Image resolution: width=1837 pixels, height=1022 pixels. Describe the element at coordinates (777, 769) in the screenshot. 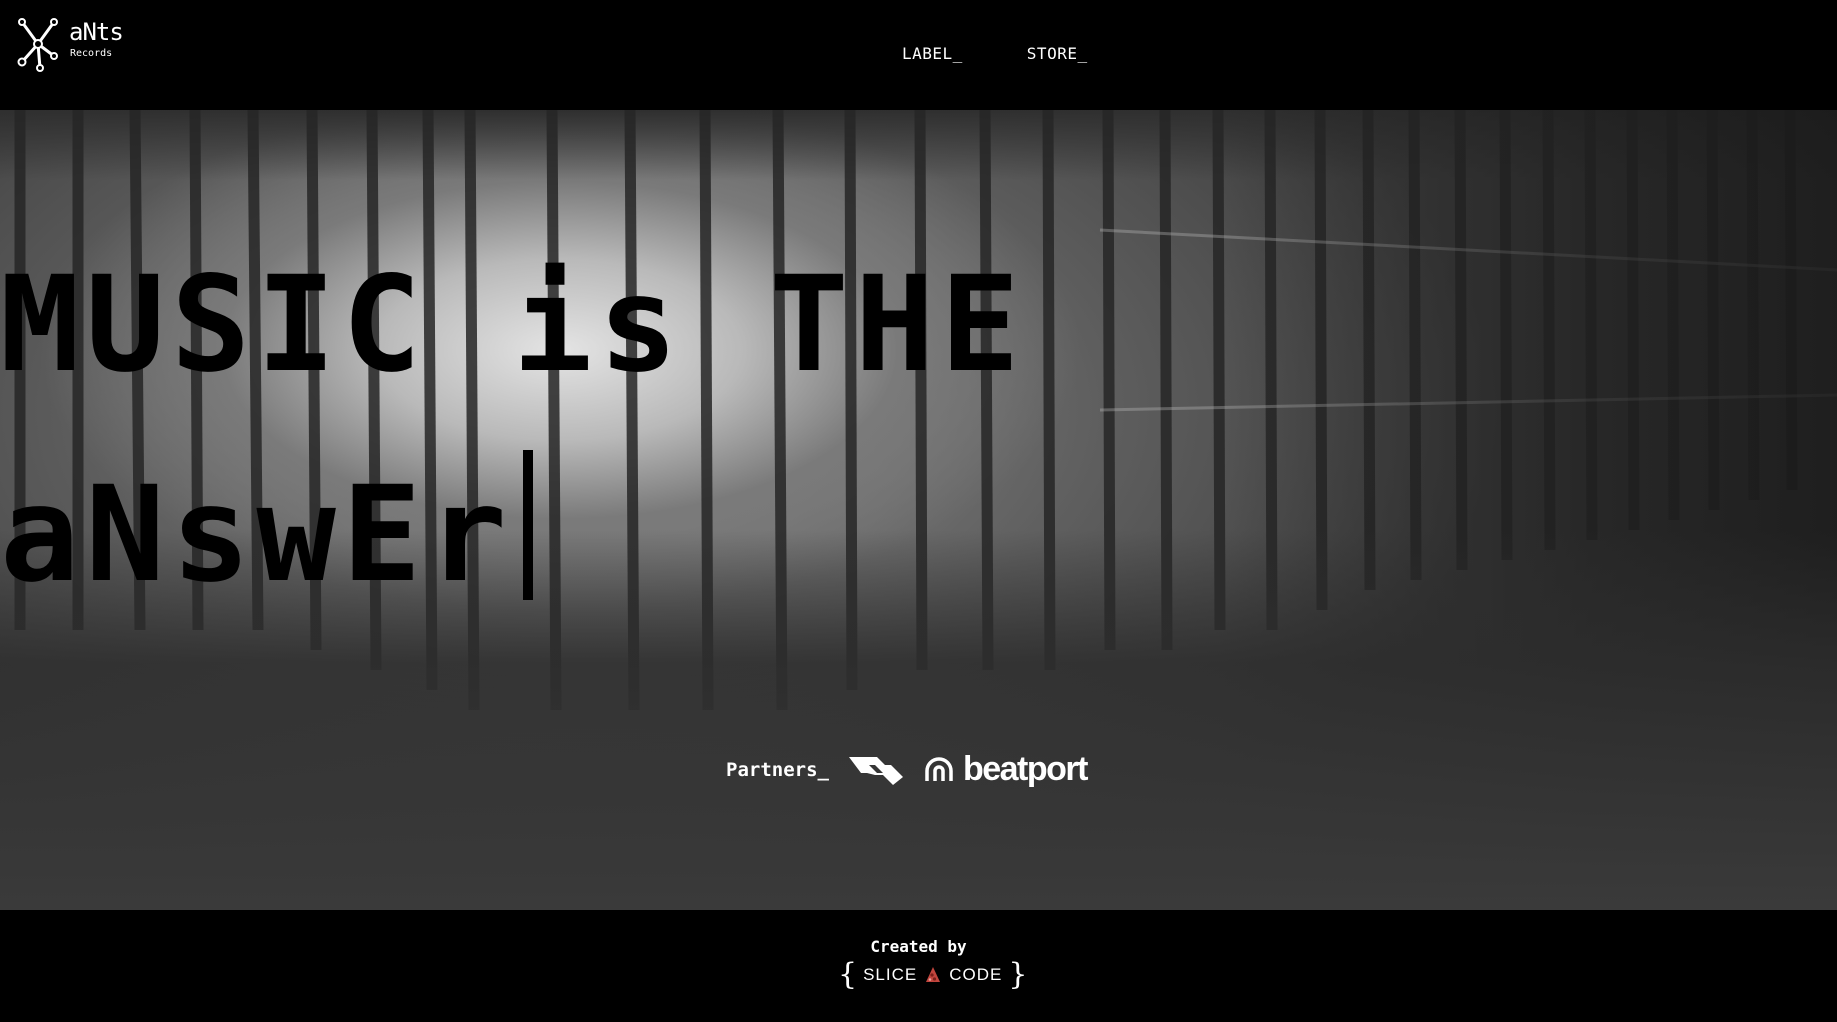

I see `partners-label: Partners_` at that location.